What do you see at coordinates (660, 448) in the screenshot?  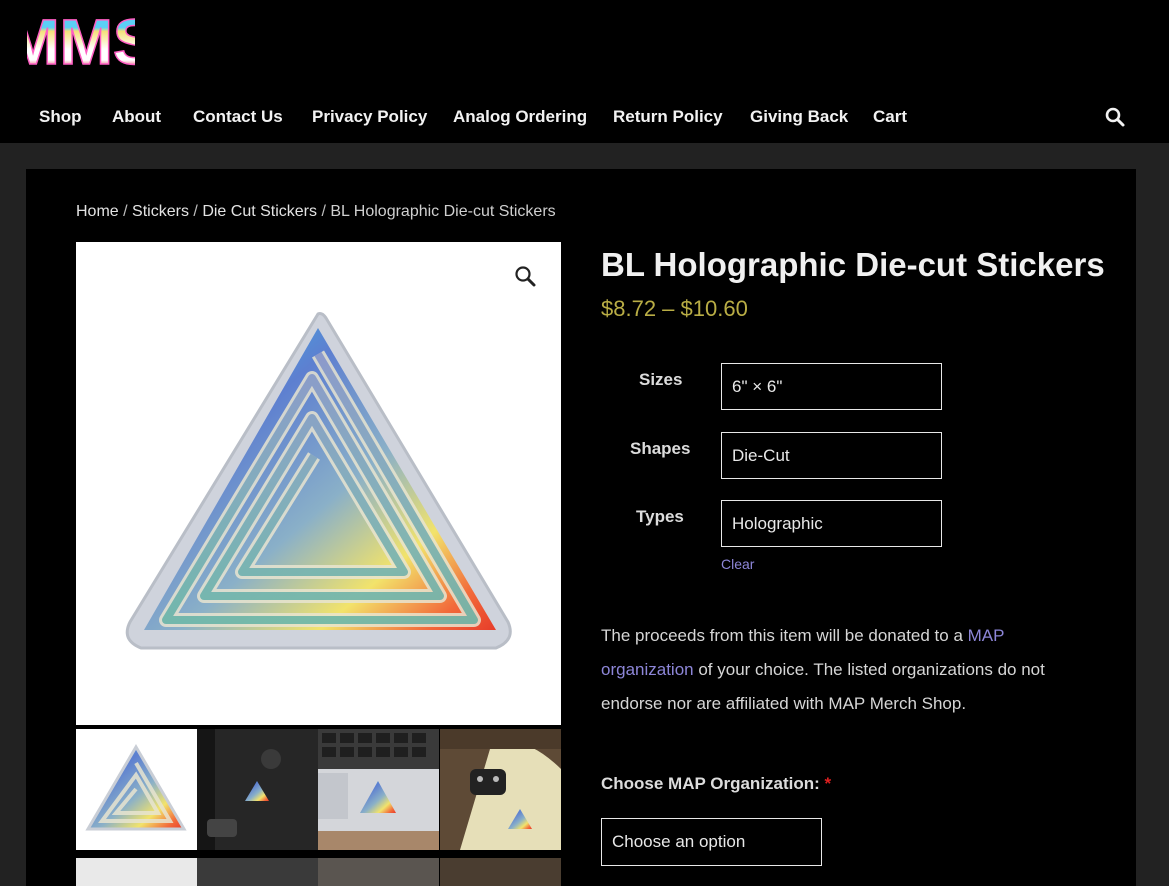 I see `variation-label-shapes: Shapes` at bounding box center [660, 448].